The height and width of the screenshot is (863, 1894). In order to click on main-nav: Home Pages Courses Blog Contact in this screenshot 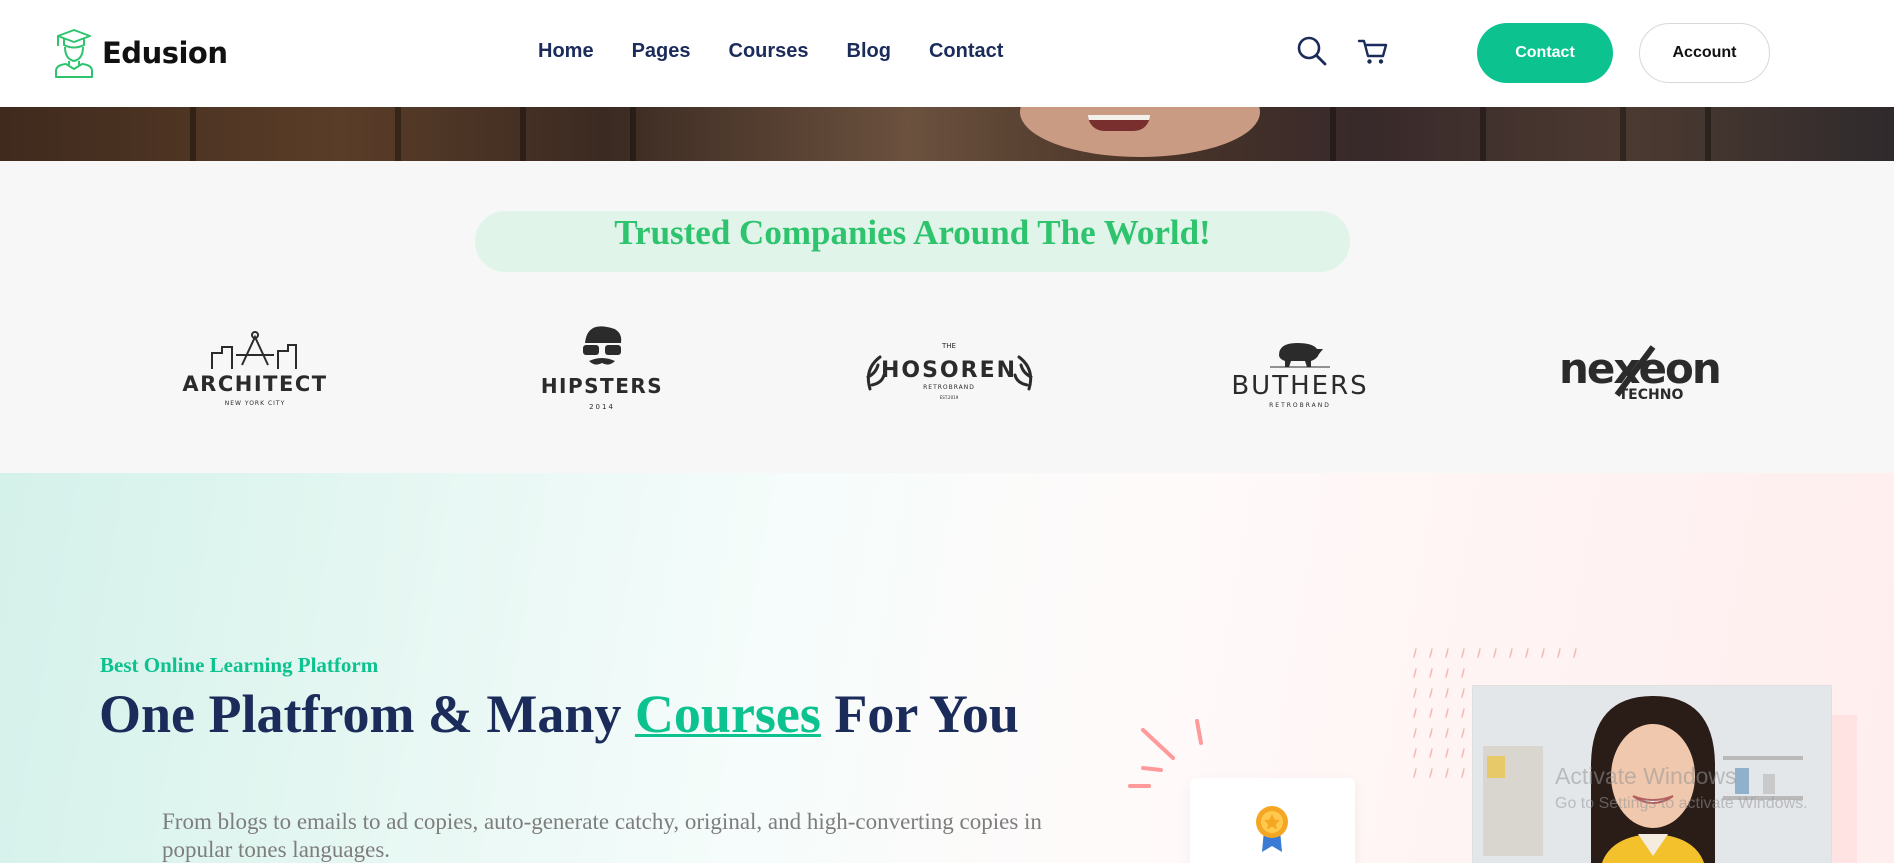, I will do `click(789, 51)`.